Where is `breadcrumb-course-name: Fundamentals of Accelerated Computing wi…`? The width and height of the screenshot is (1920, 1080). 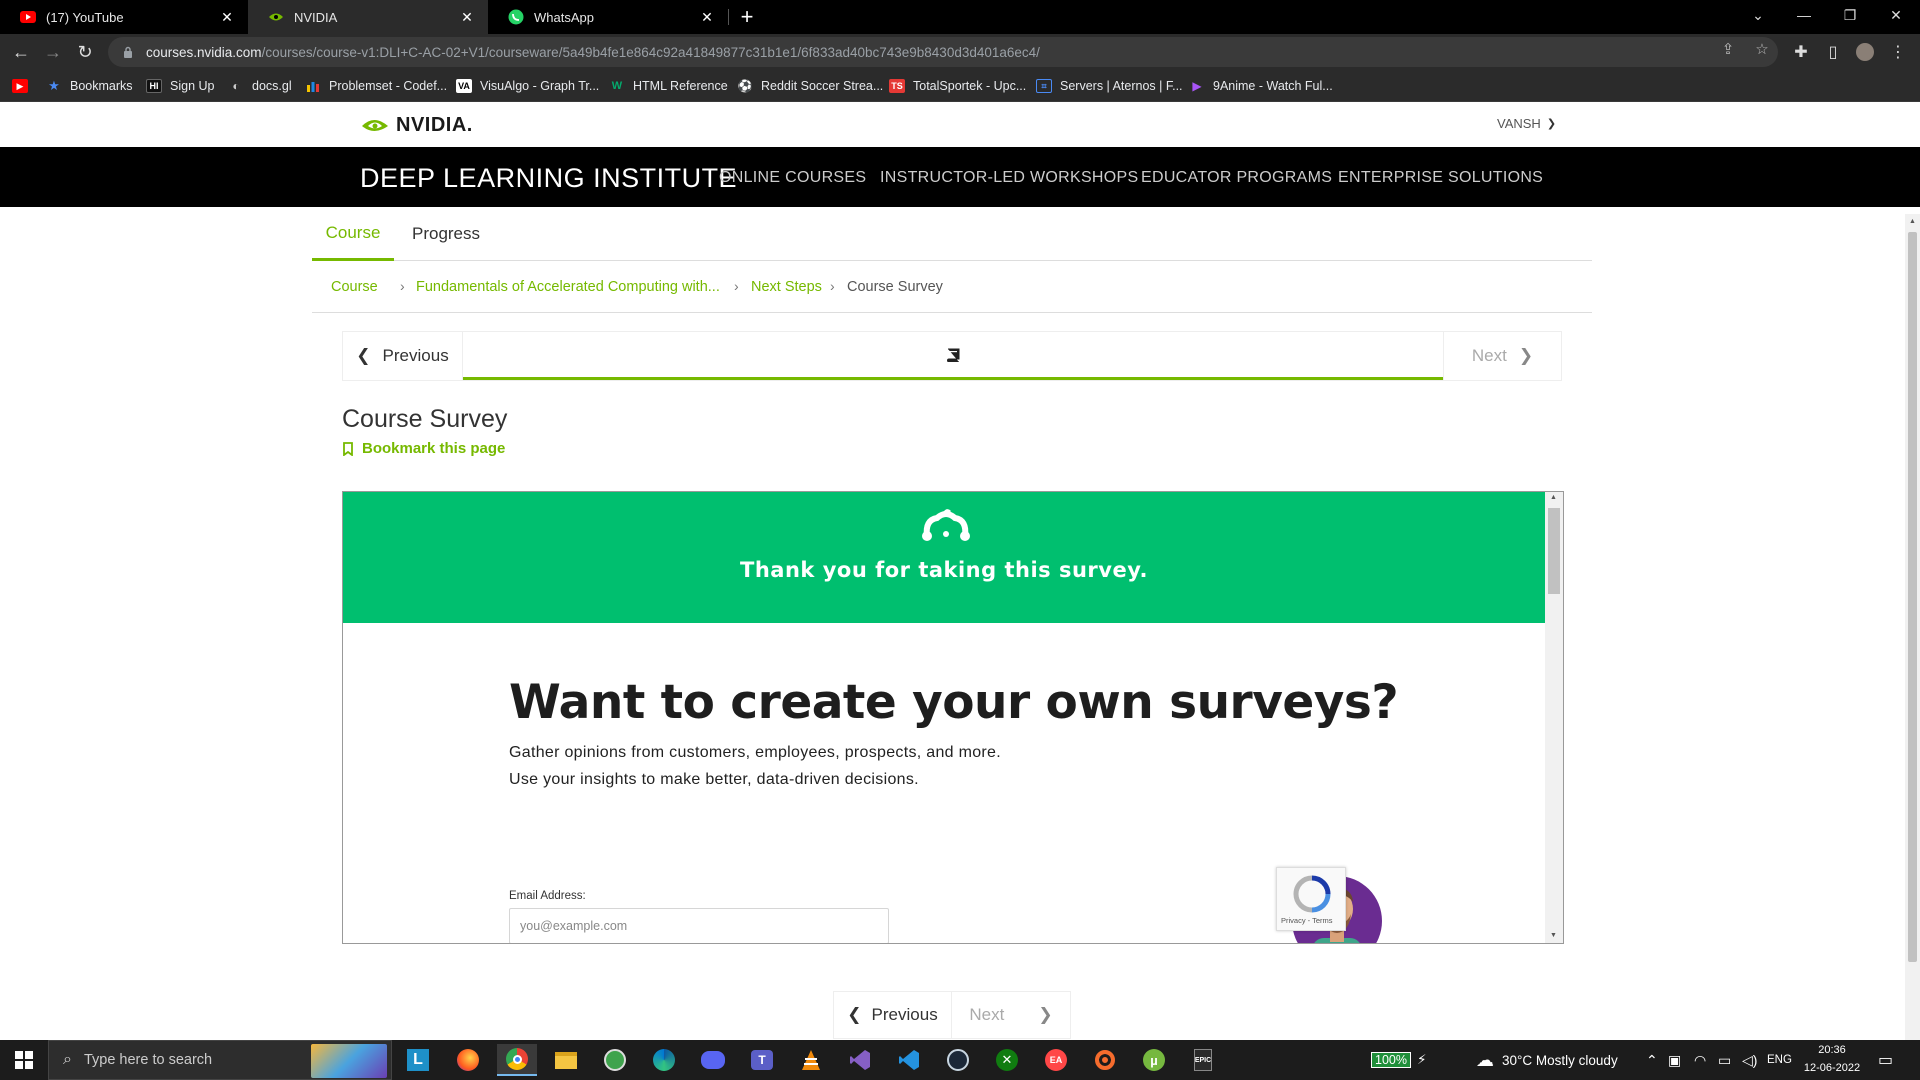 breadcrumb-course-name: Fundamentals of Accelerated Computing wi… is located at coordinates (568, 287).